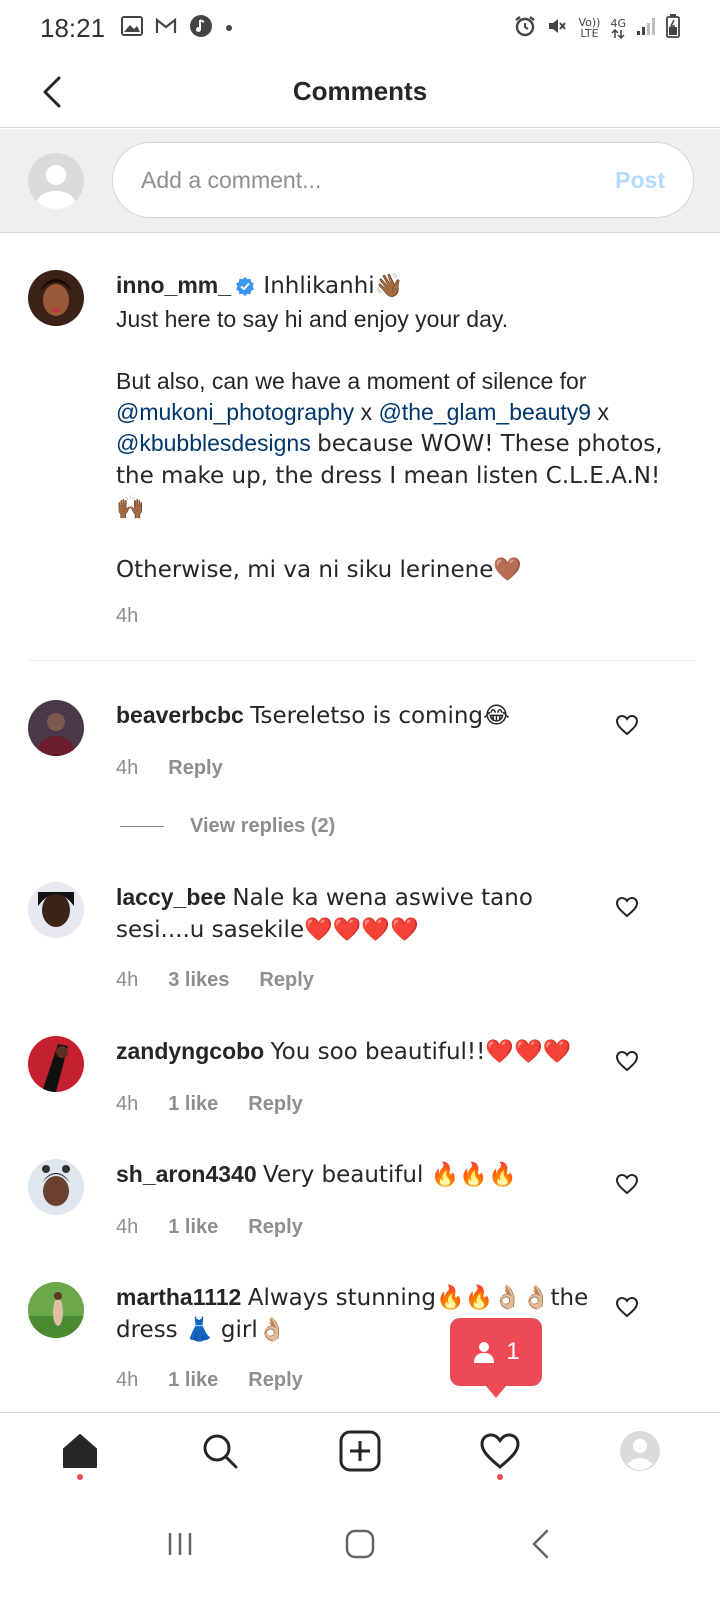  I want to click on comment-meta: 4h Reply, so click(169, 768).